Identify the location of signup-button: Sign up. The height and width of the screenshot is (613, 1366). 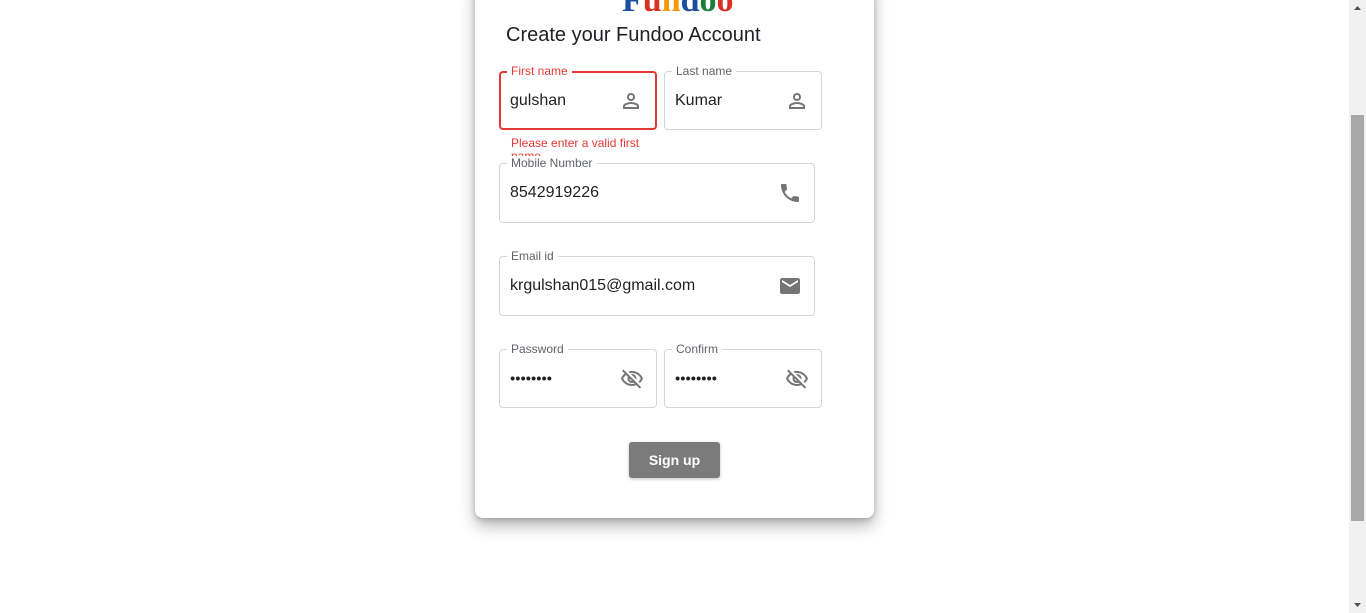
(674, 460).